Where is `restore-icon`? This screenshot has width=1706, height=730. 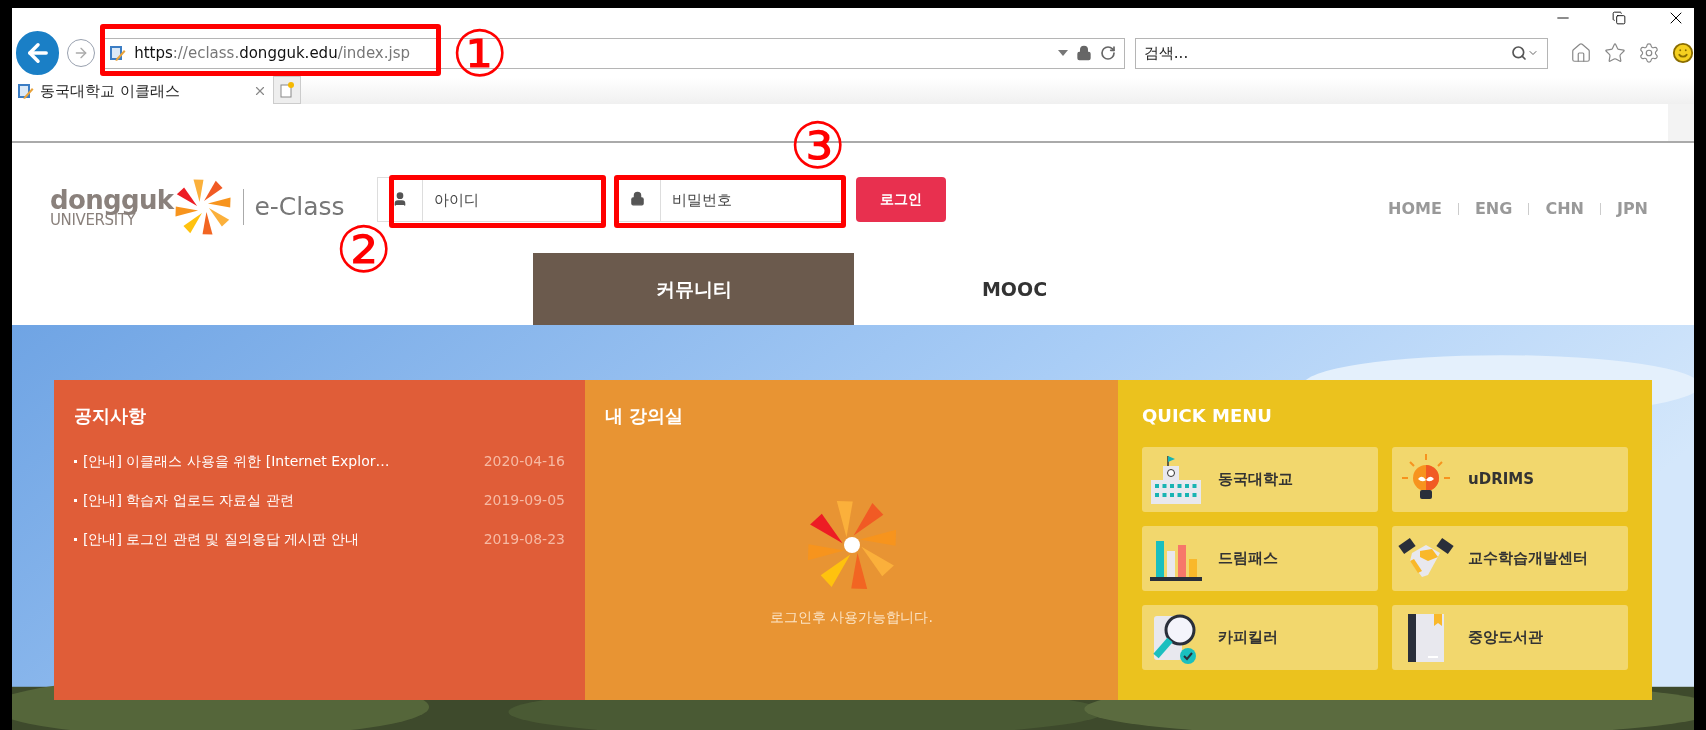
restore-icon is located at coordinates (1619, 18).